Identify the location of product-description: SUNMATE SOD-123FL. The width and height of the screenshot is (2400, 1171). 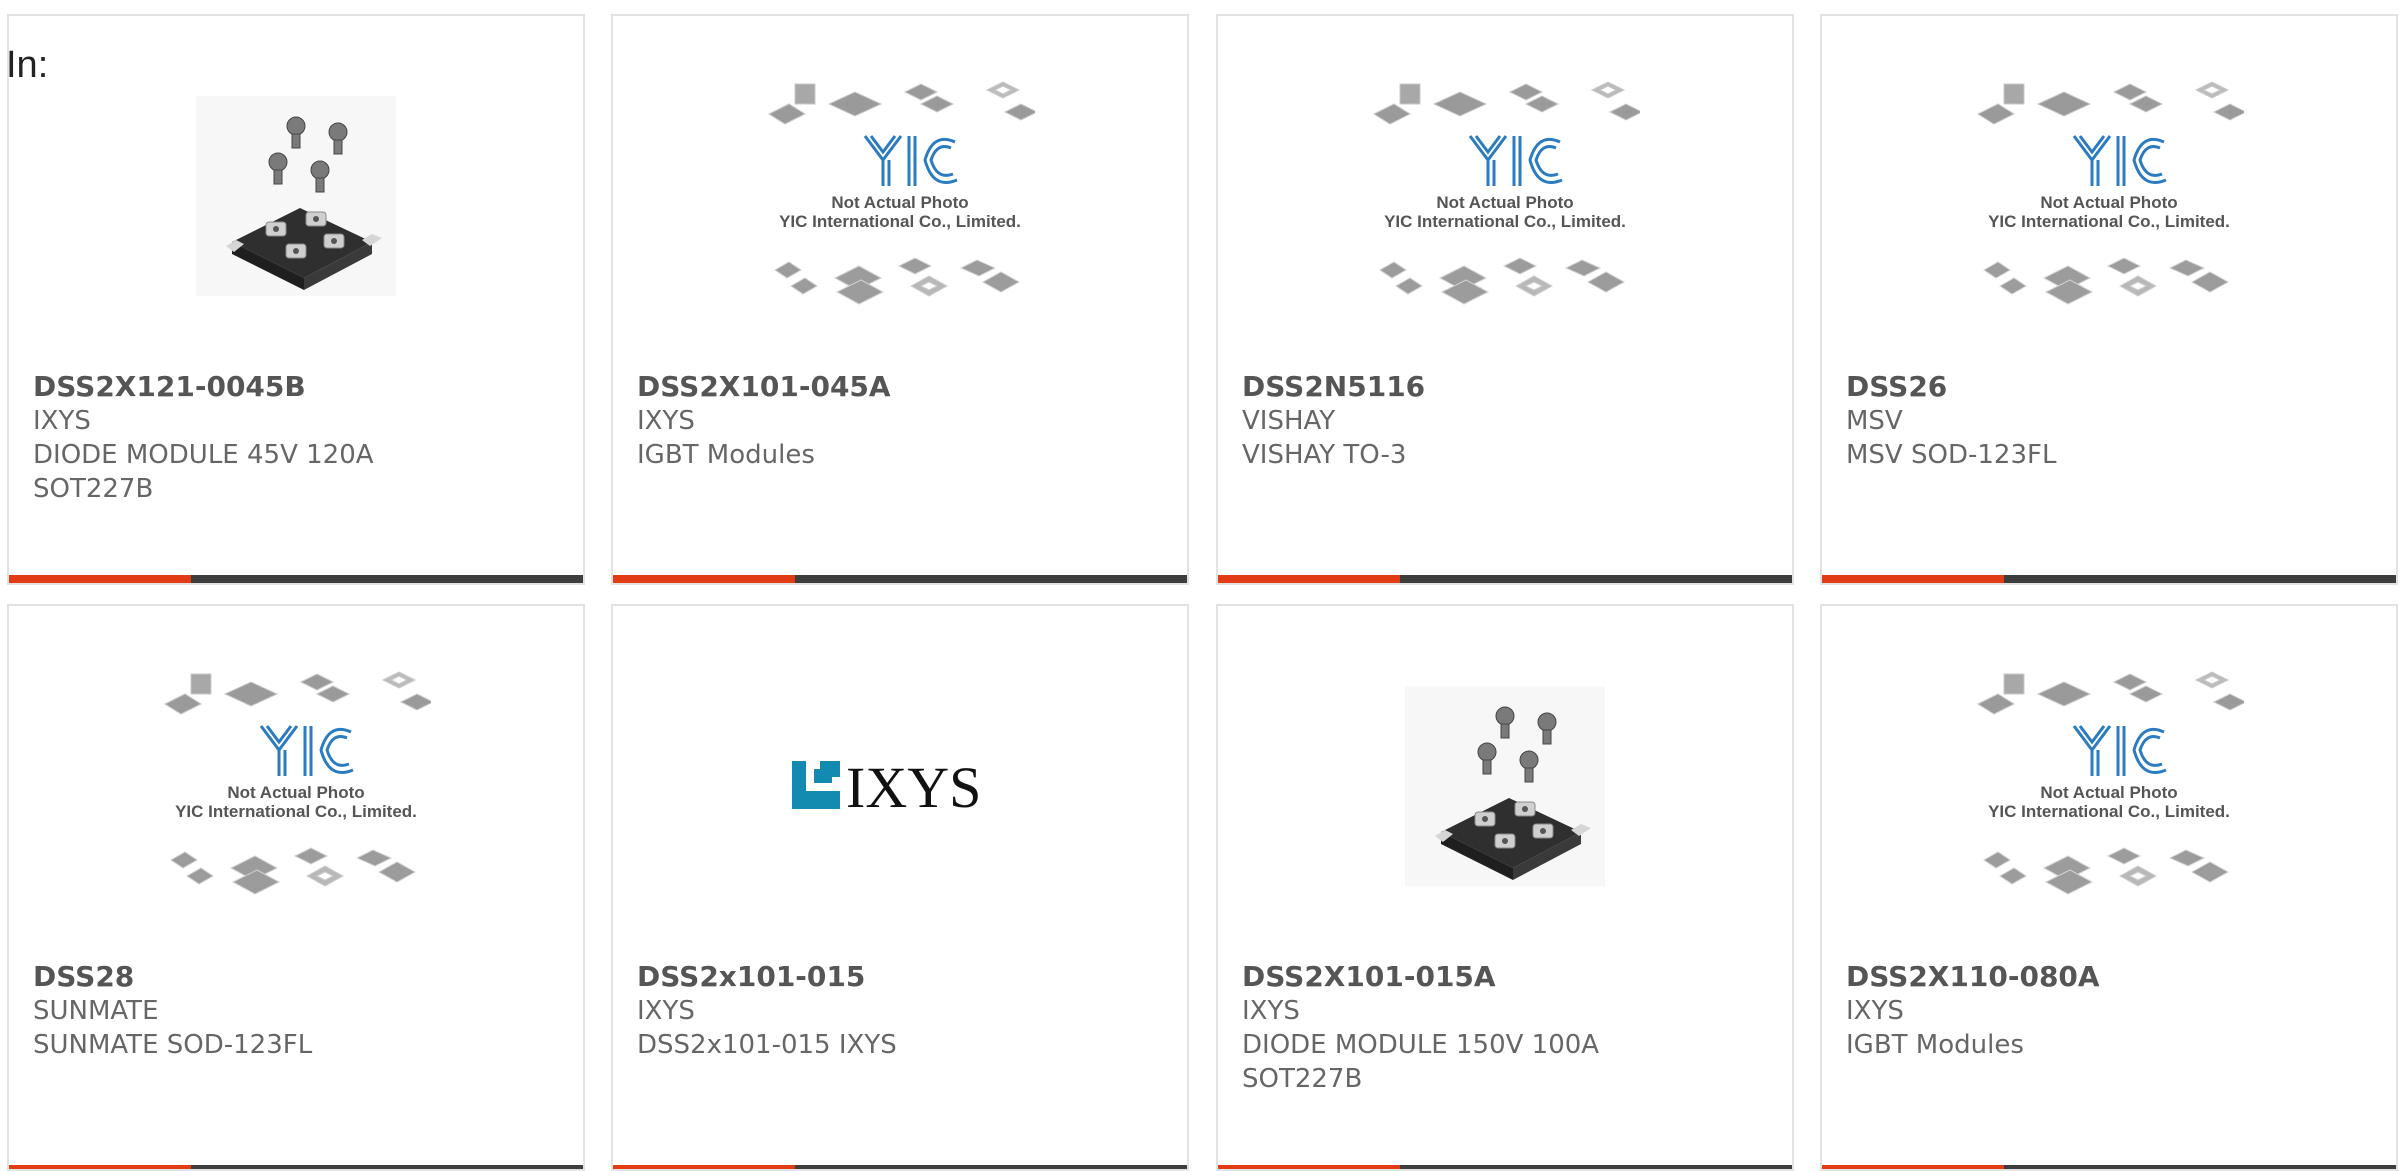
(173, 1045).